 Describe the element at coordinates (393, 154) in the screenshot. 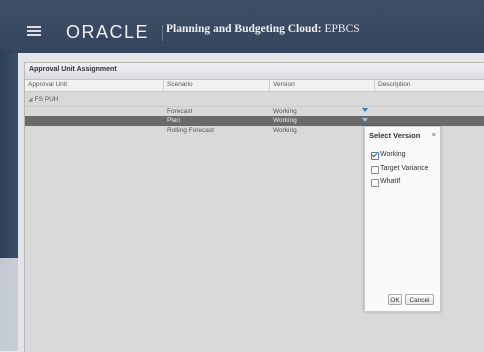

I see `option-label: Working` at that location.